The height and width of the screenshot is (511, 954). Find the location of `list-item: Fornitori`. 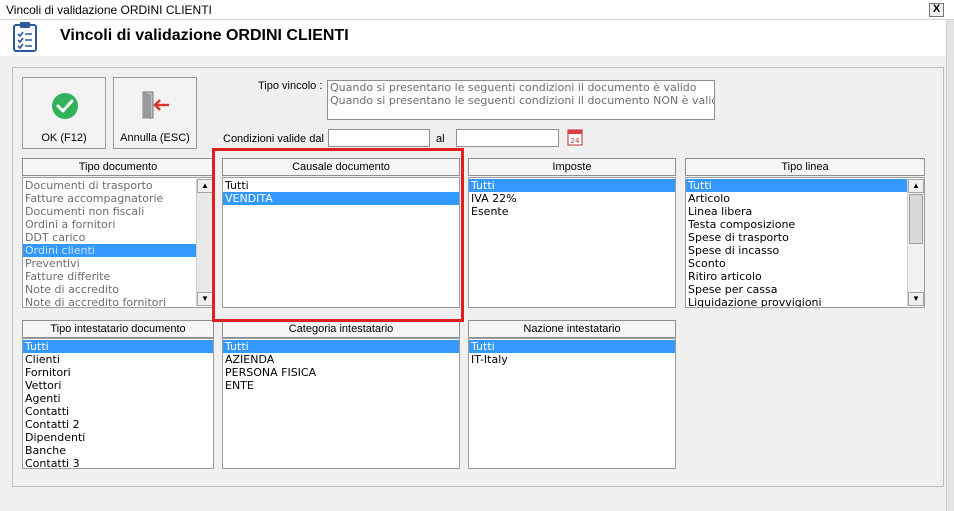

list-item: Fornitori is located at coordinates (118, 372).